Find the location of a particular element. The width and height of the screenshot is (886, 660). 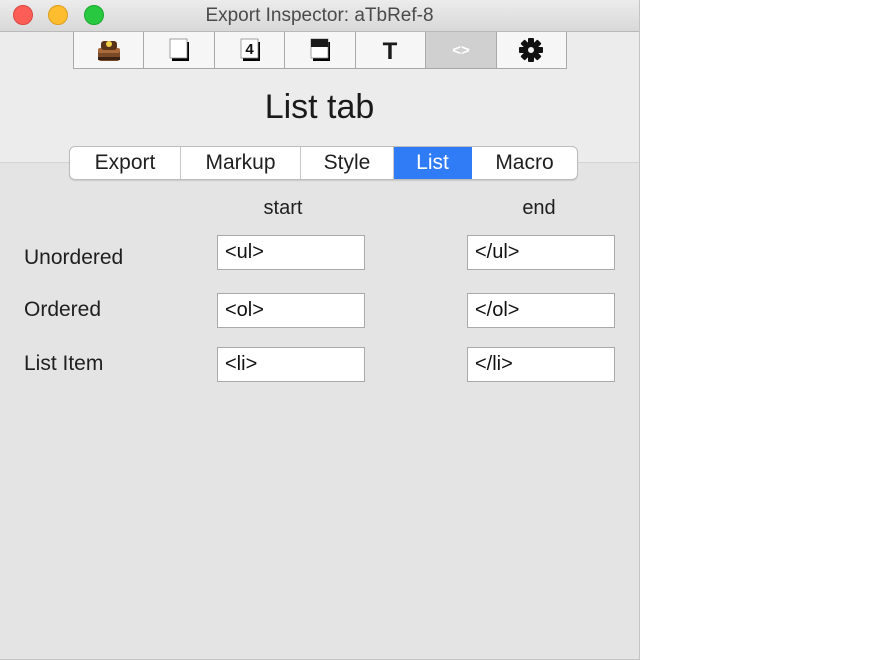

list-item-label: List Item is located at coordinates (64, 363).